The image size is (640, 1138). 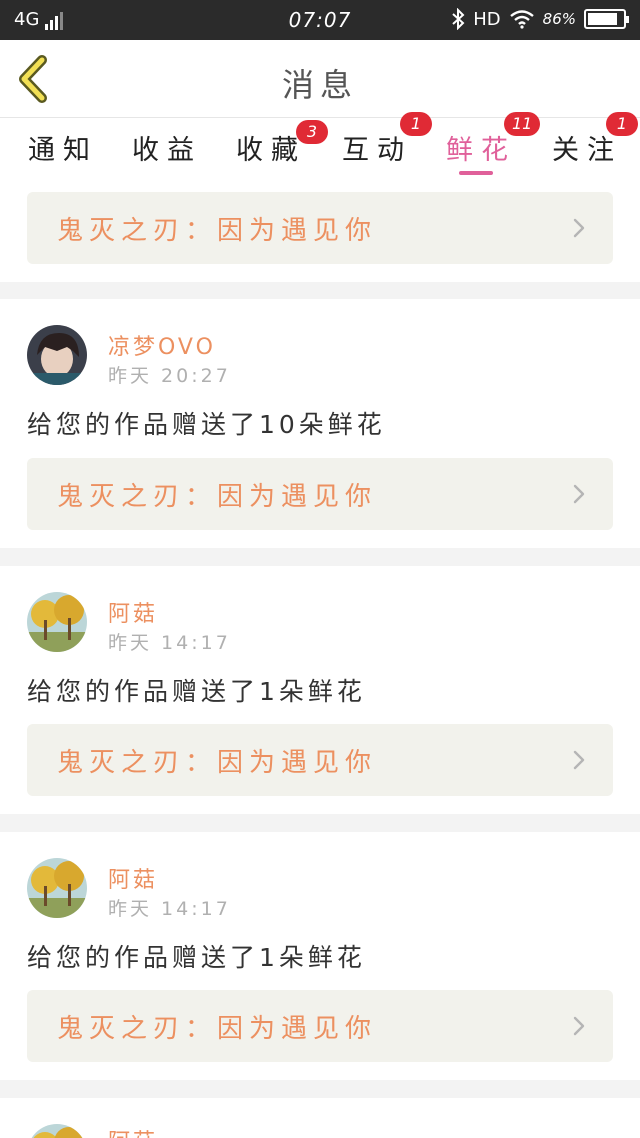 I want to click on tab-label: 通知, so click(x=63, y=150).